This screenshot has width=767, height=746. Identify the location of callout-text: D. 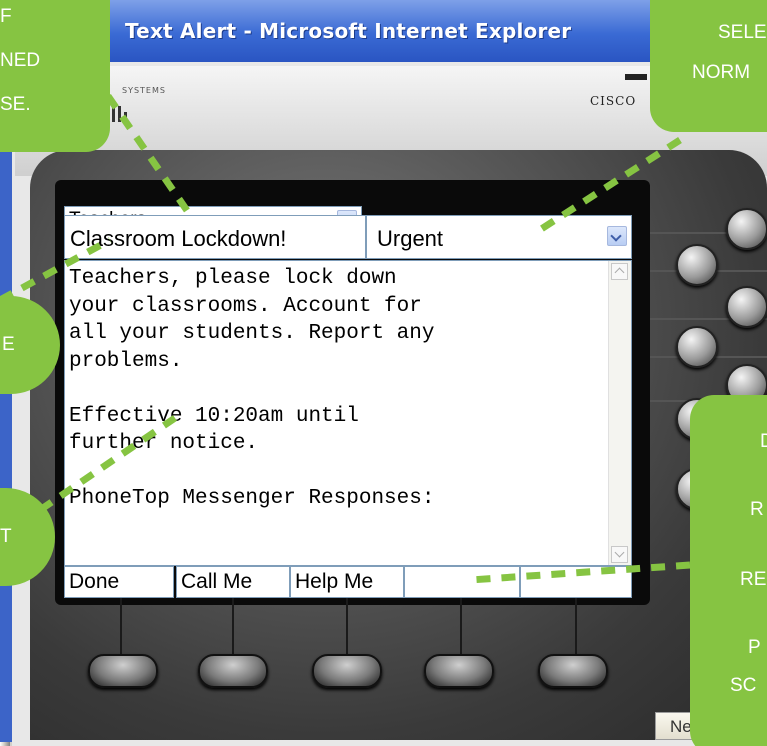
(763, 441).